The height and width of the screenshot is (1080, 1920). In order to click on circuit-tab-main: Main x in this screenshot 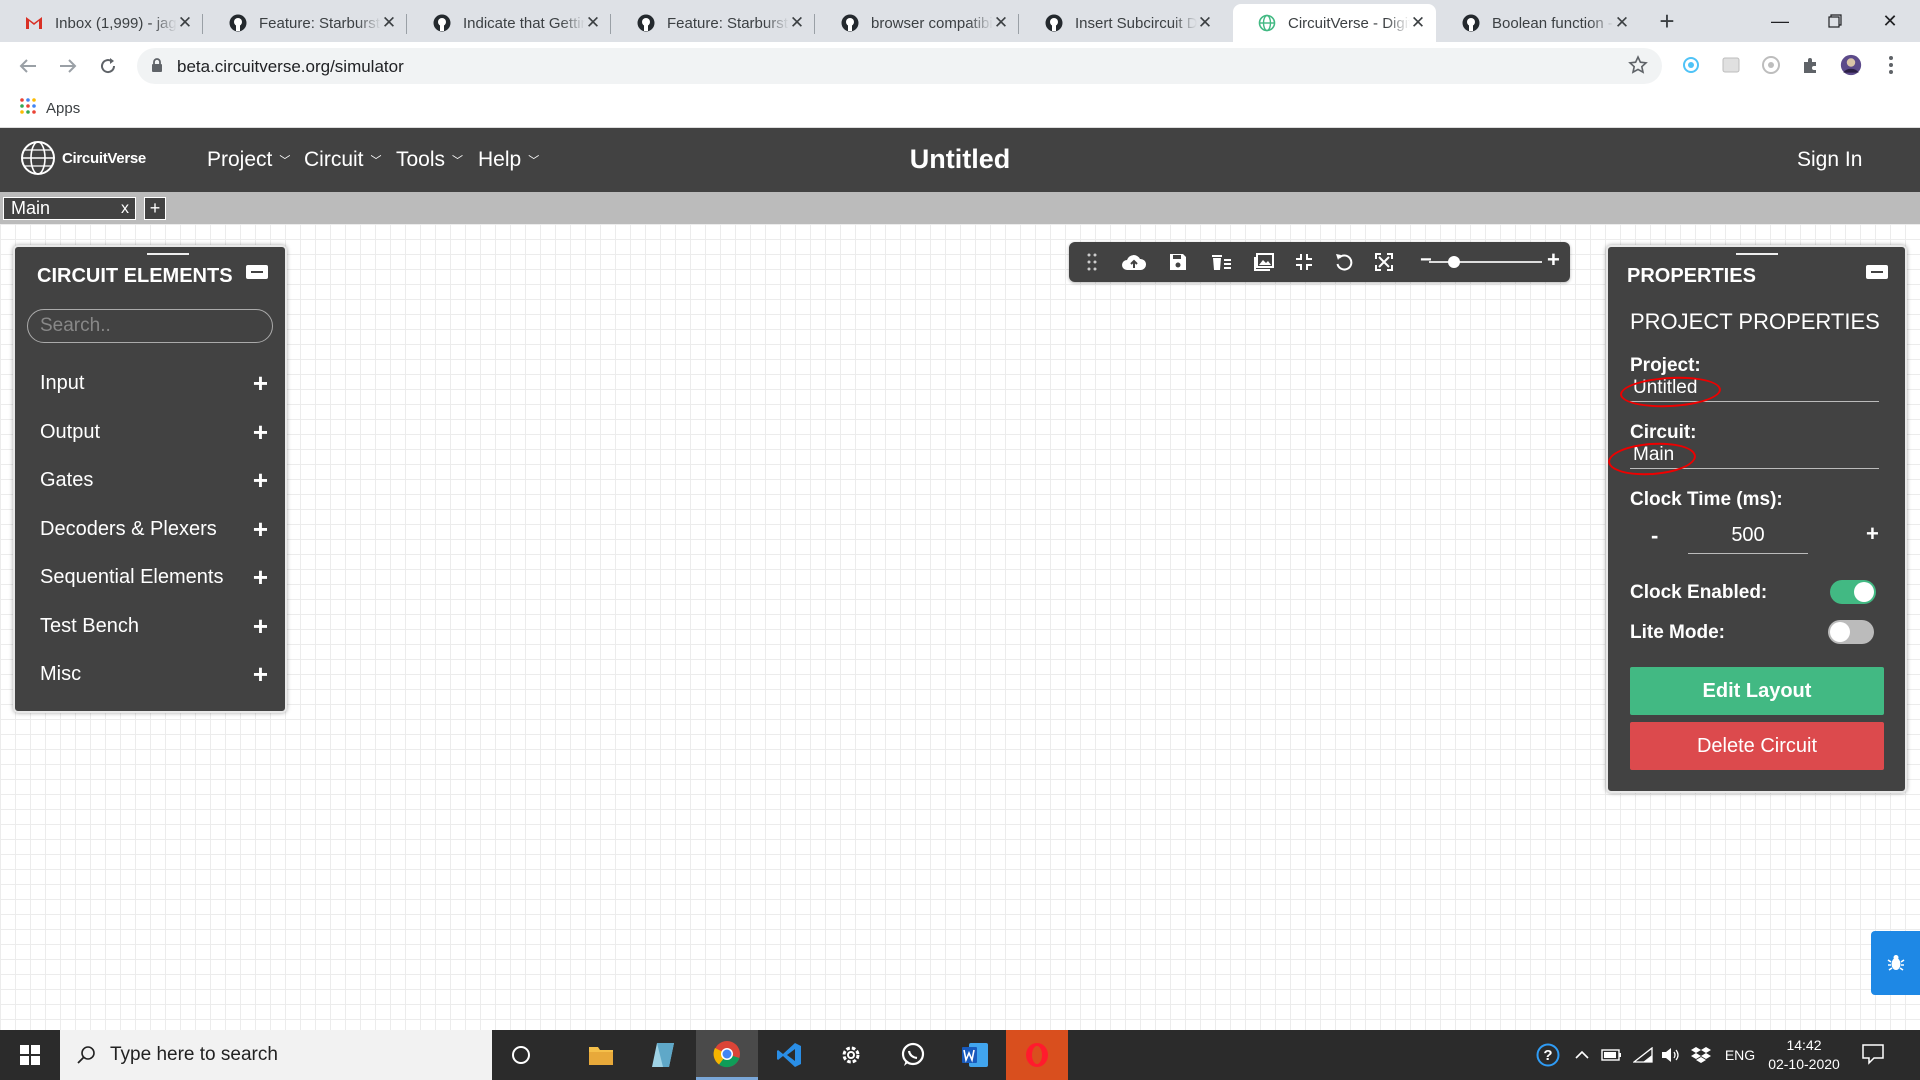, I will do `click(69, 208)`.